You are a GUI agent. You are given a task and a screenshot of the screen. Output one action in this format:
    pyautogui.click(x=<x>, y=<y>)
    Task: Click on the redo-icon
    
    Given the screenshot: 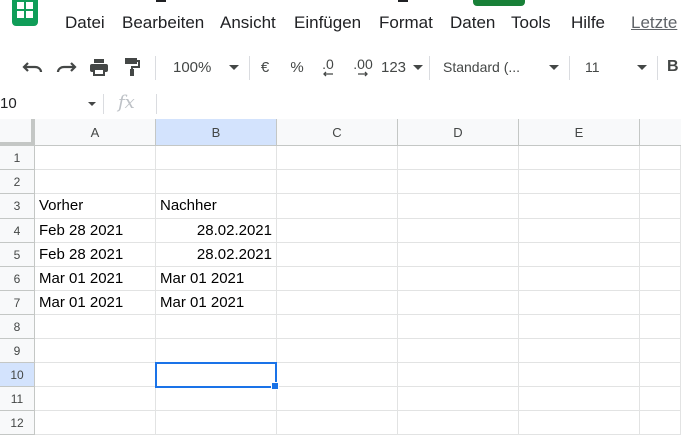 What is the action you would take?
    pyautogui.click(x=66, y=67)
    